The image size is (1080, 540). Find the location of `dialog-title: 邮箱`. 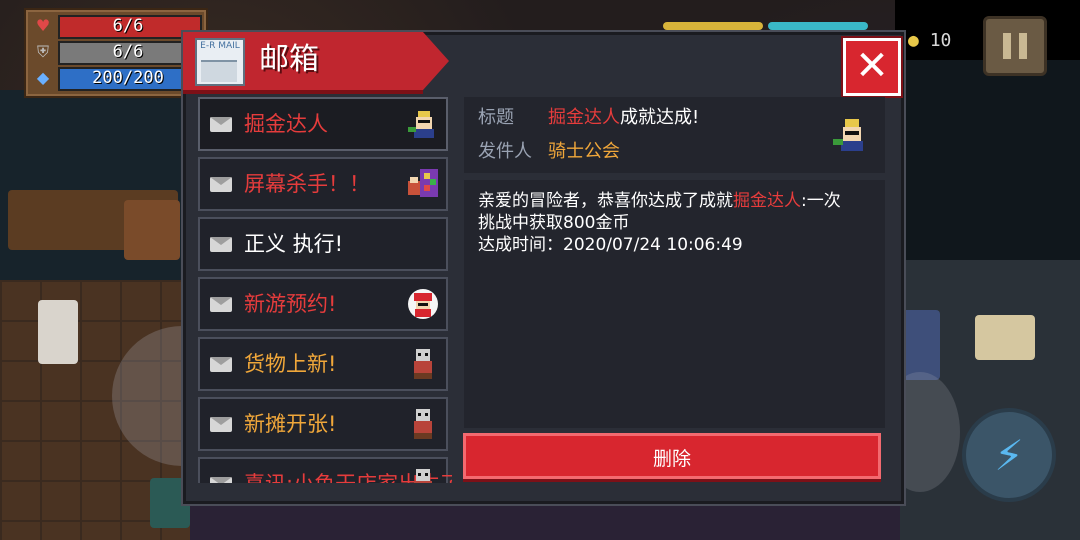

dialog-title: 邮箱 is located at coordinates (289, 59).